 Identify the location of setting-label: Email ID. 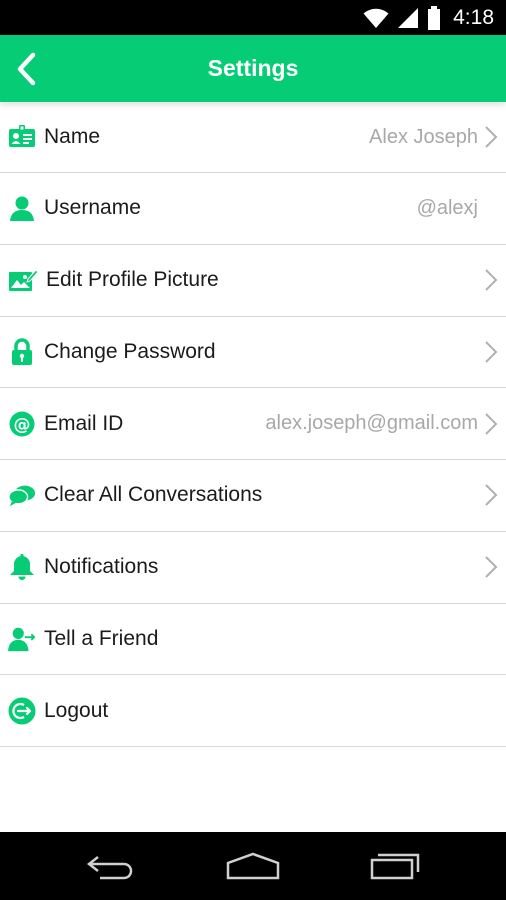
(84, 423).